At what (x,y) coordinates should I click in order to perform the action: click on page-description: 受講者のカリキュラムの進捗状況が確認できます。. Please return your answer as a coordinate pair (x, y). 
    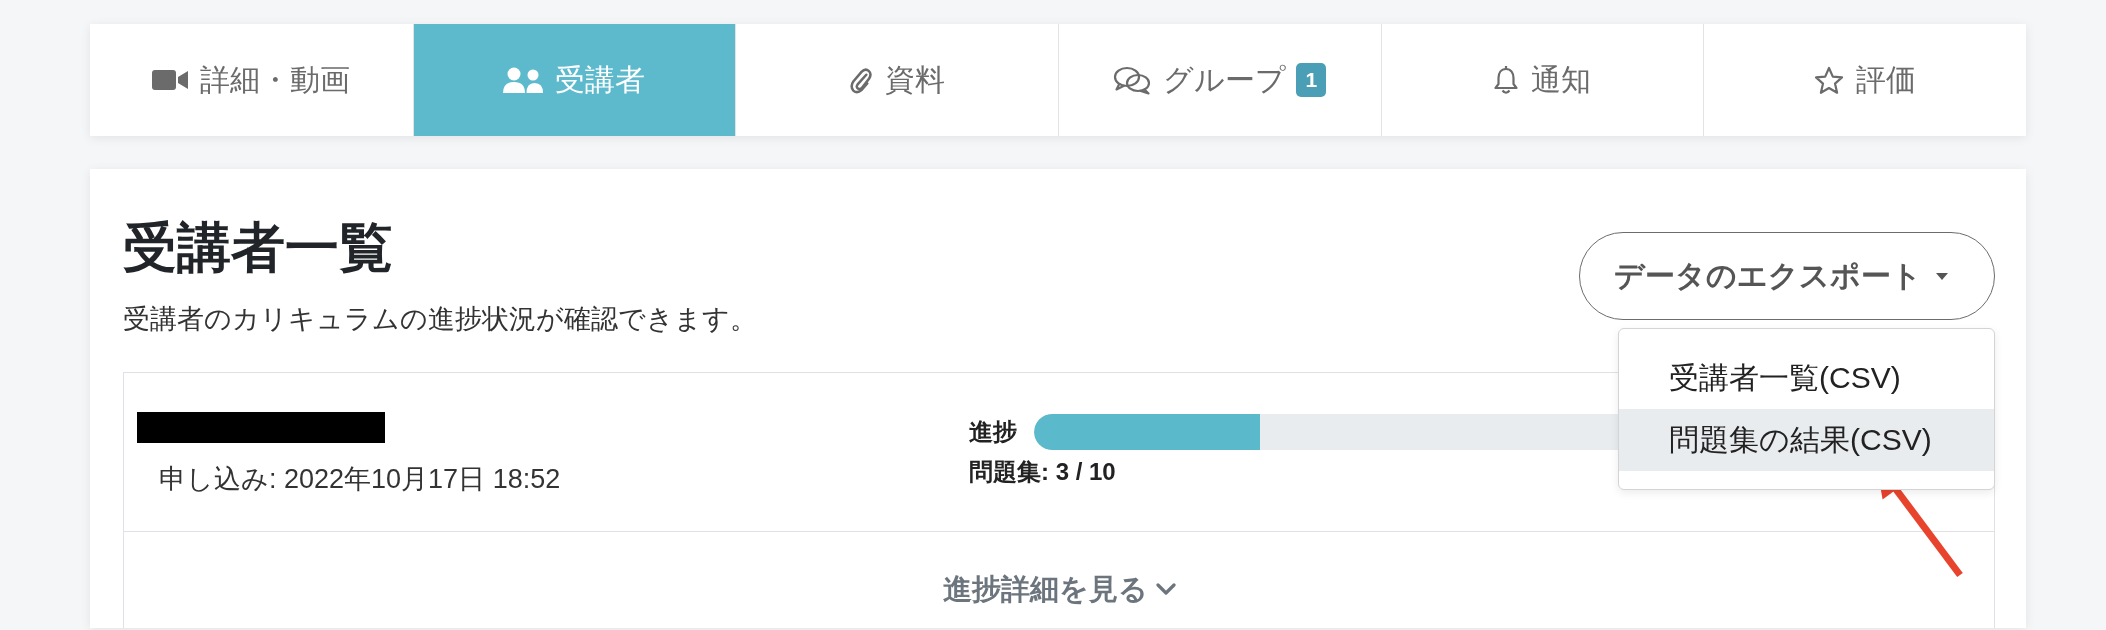
    Looking at the image, I should click on (440, 319).